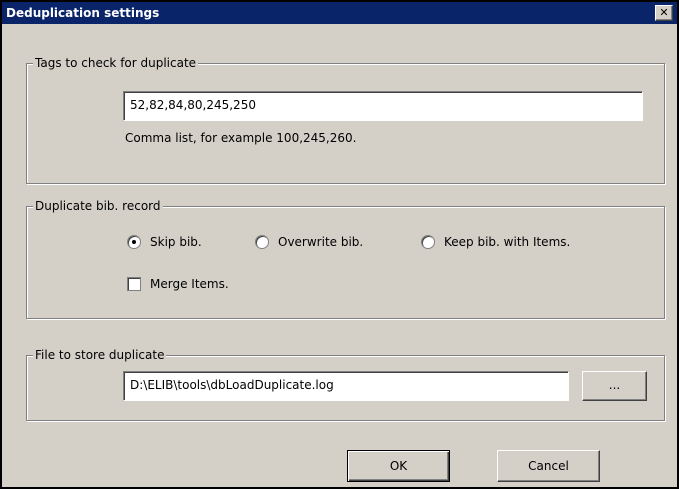 Image resolution: width=679 pixels, height=489 pixels. Describe the element at coordinates (189, 284) in the screenshot. I see `merge-items-label: Merge Items.` at that location.